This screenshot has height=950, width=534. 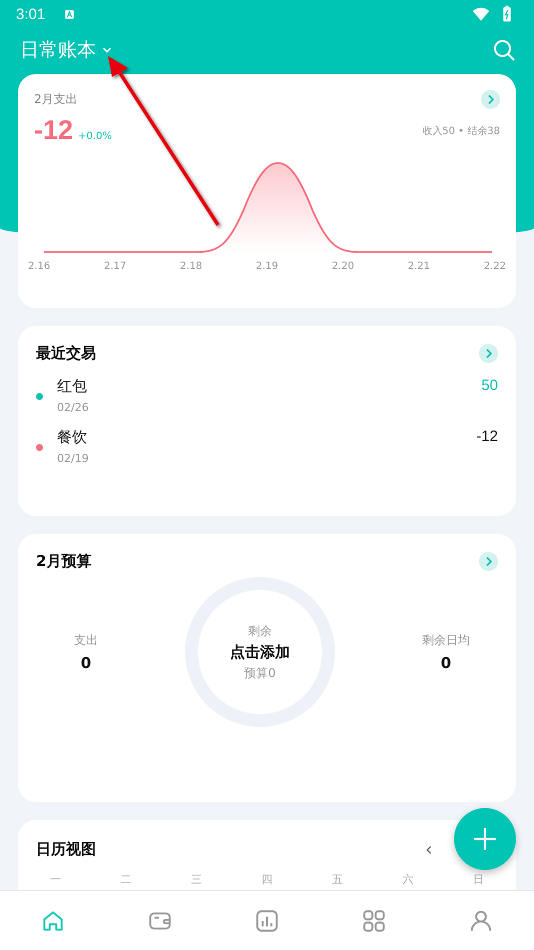 I want to click on status-time: 3:01, so click(x=31, y=14).